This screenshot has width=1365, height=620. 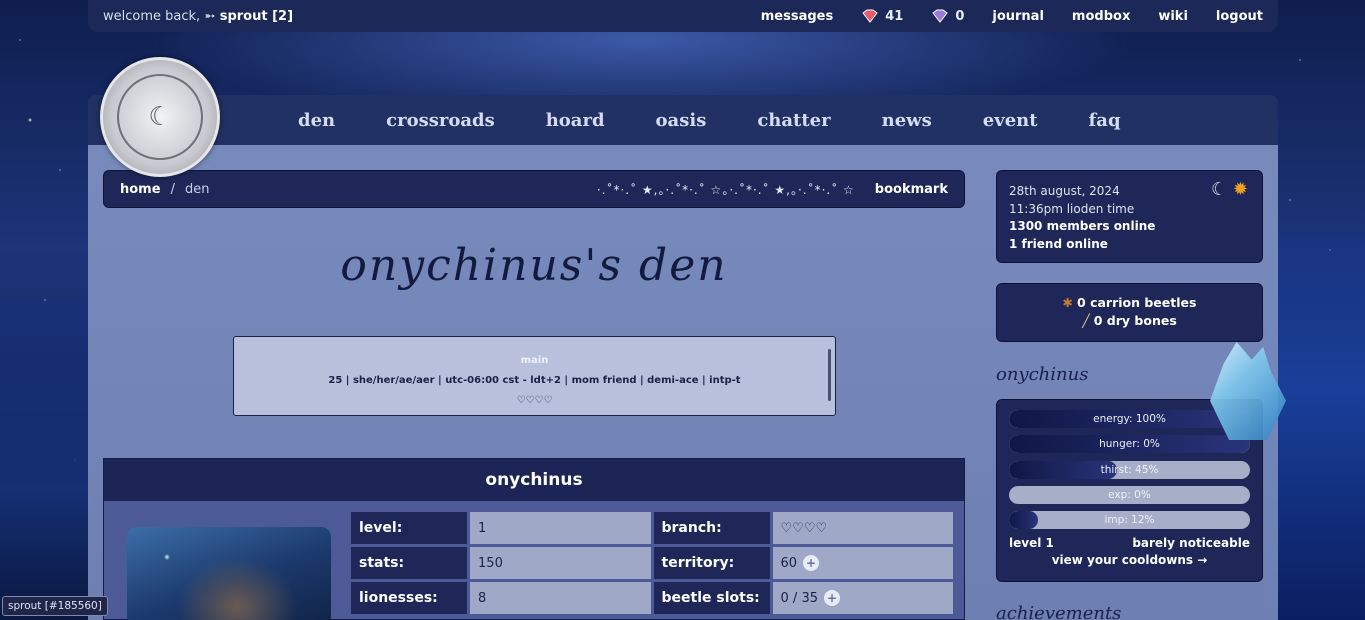 I want to click on stat-value: 0 / 35, so click(x=799, y=598).